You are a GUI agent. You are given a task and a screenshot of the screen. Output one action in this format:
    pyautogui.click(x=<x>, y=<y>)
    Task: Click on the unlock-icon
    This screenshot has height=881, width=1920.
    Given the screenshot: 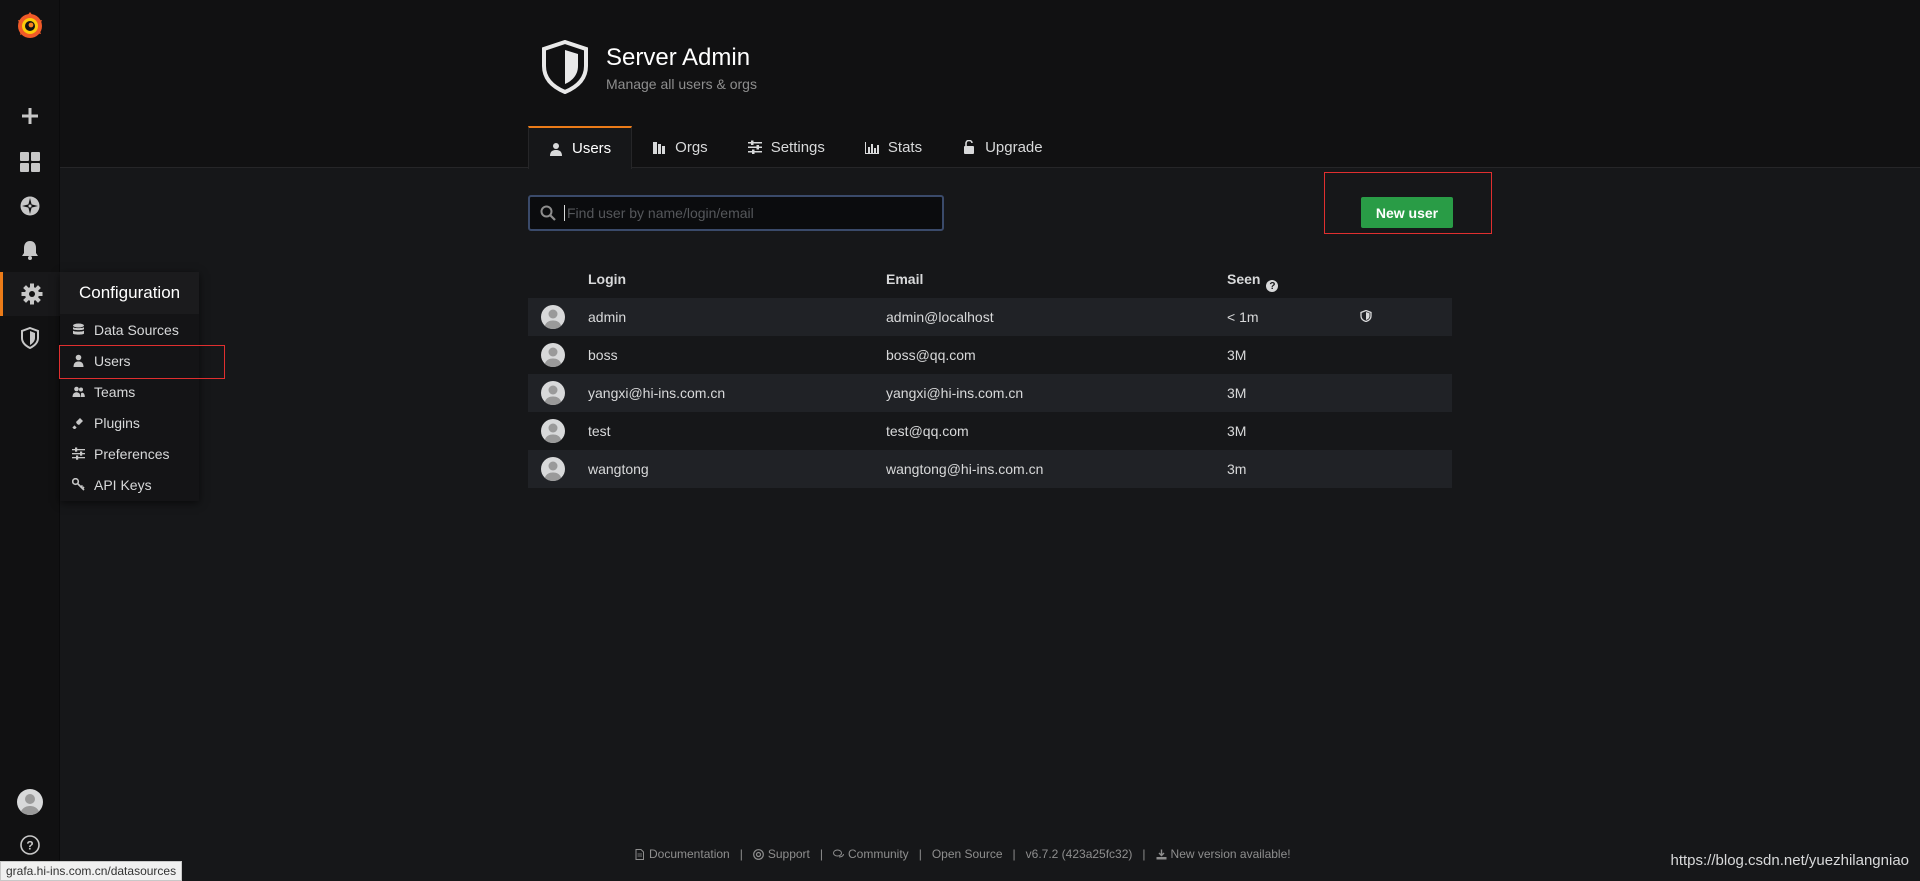 What is the action you would take?
    pyautogui.click(x=969, y=147)
    